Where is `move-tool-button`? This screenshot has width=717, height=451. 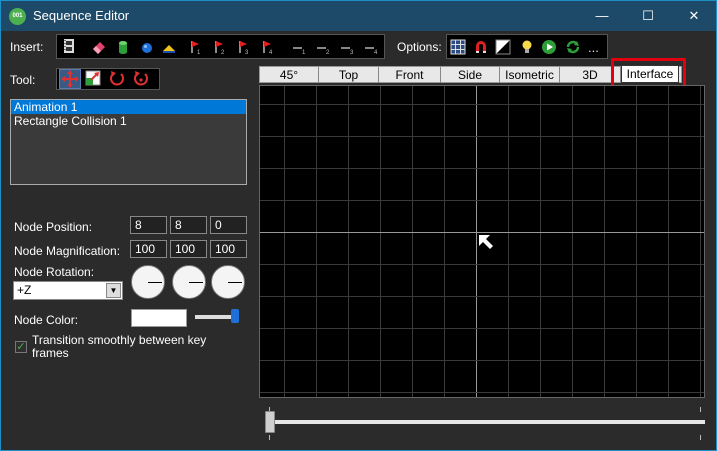 move-tool-button is located at coordinates (70, 79).